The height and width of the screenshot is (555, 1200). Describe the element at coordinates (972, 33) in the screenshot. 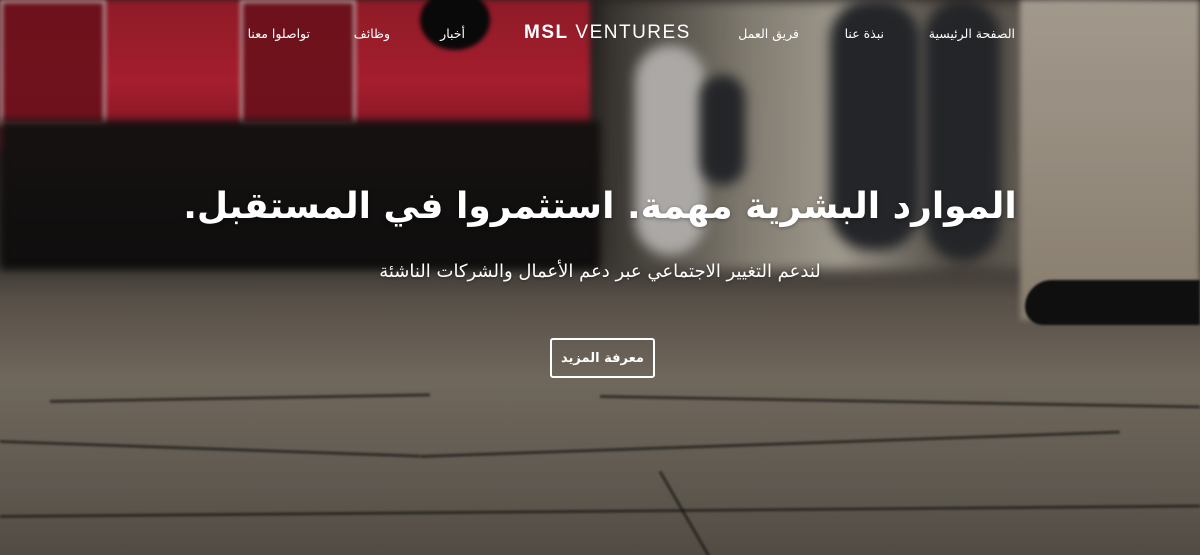

I see `nav-link-home: الصفحة الرئيسية` at that location.